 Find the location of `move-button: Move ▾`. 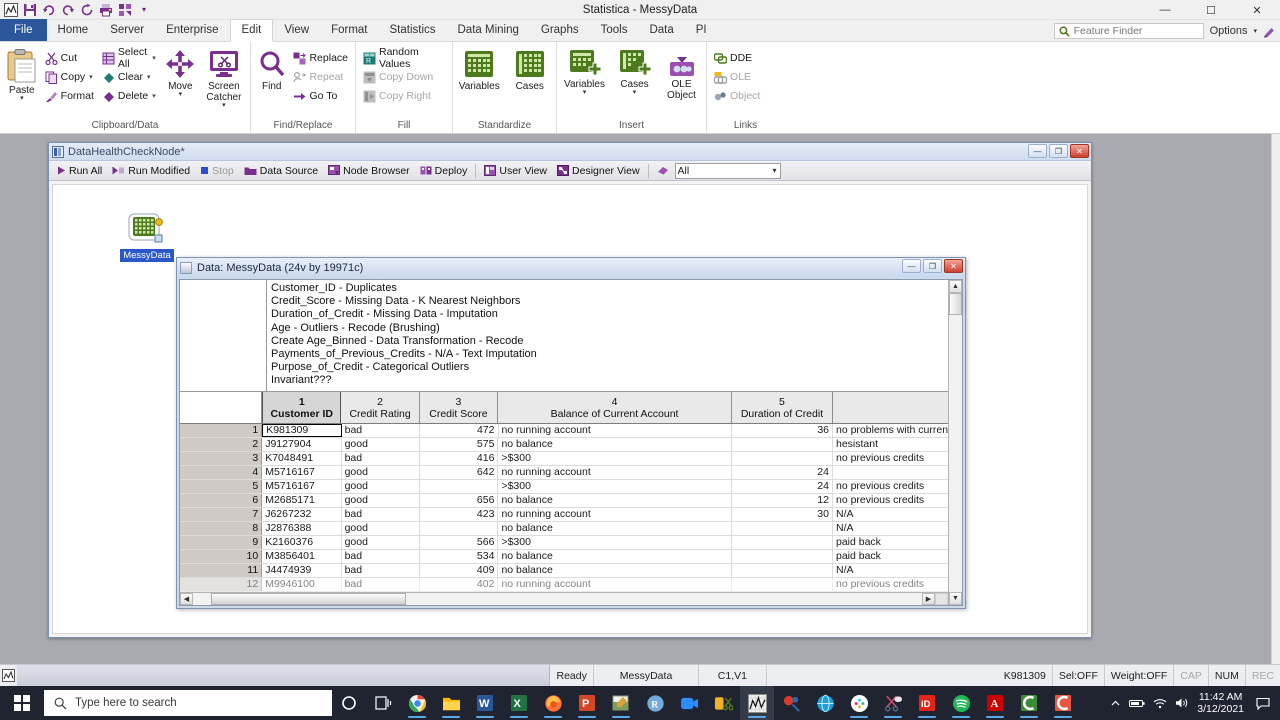

move-button: Move ▾ is located at coordinates (180, 72).